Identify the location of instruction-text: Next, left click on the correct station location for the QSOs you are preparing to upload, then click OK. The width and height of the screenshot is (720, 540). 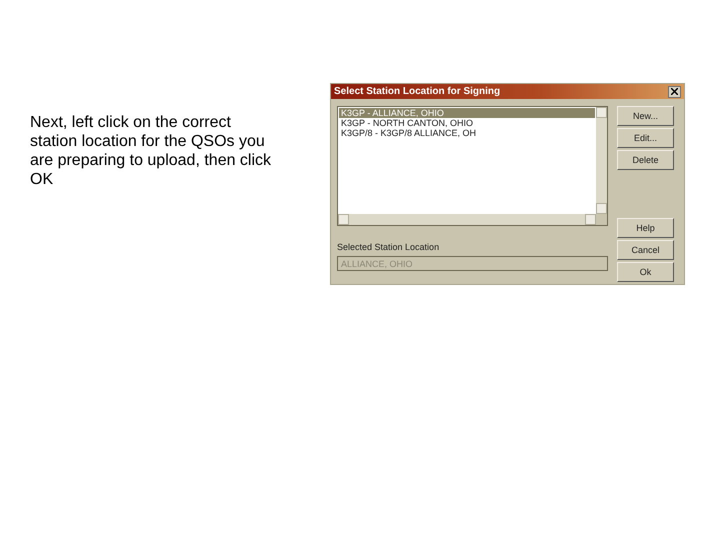
(151, 151).